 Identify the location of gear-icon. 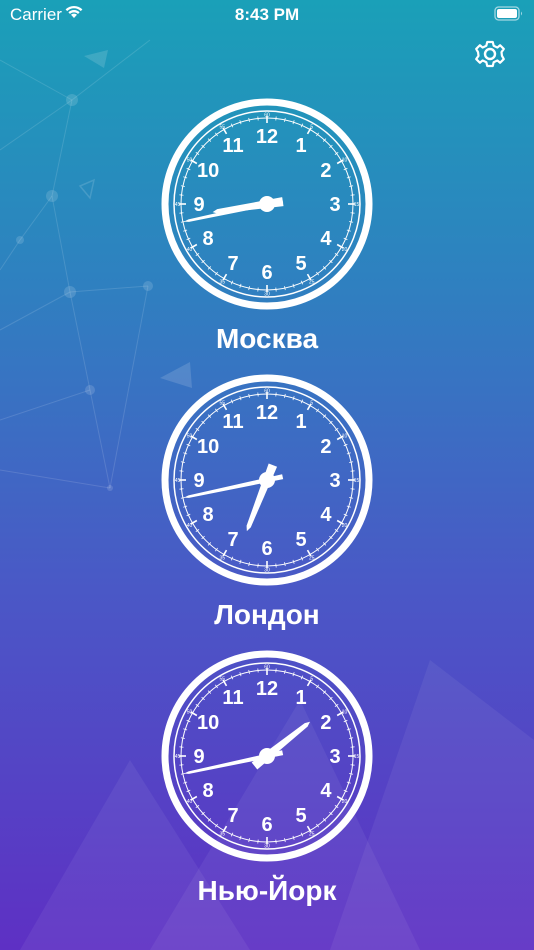
(490, 54).